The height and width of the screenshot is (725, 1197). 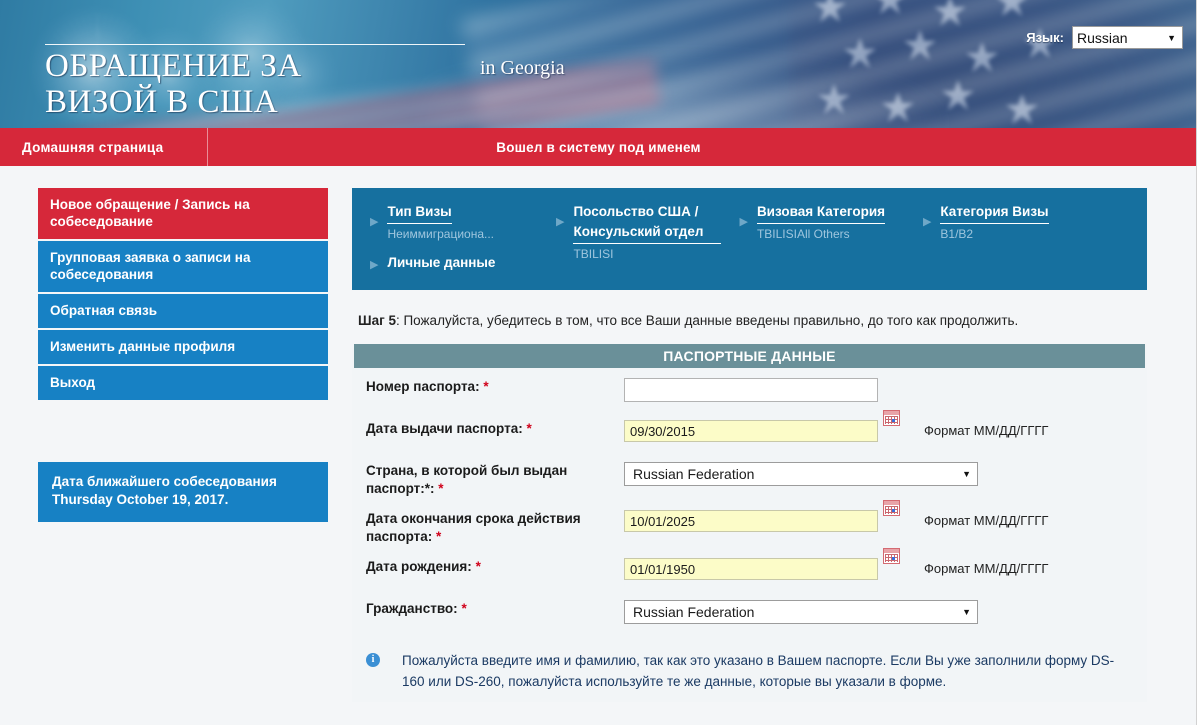 I want to click on field-label-text: Дата окончания срока действия паспорта:, so click(x=473, y=527).